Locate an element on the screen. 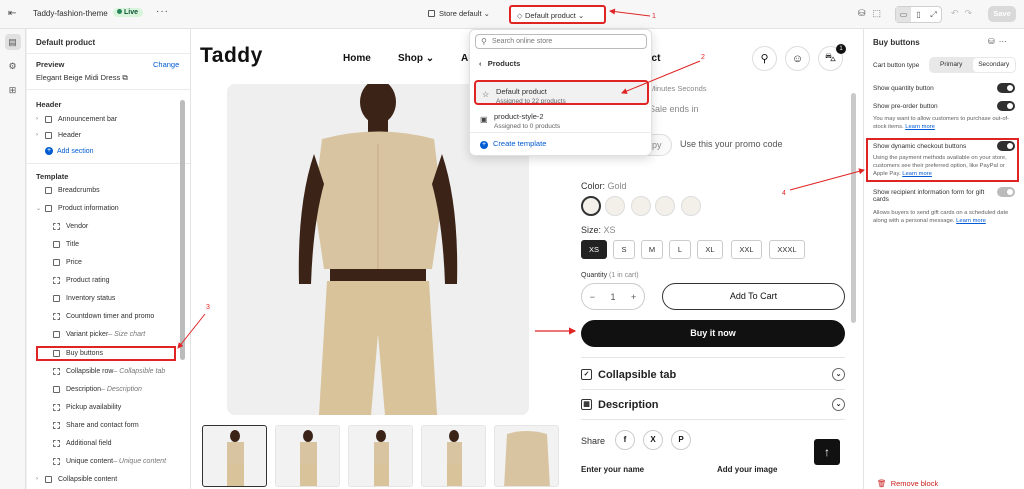 The image size is (1024, 489). facebook-icon: f is located at coordinates (625, 440).